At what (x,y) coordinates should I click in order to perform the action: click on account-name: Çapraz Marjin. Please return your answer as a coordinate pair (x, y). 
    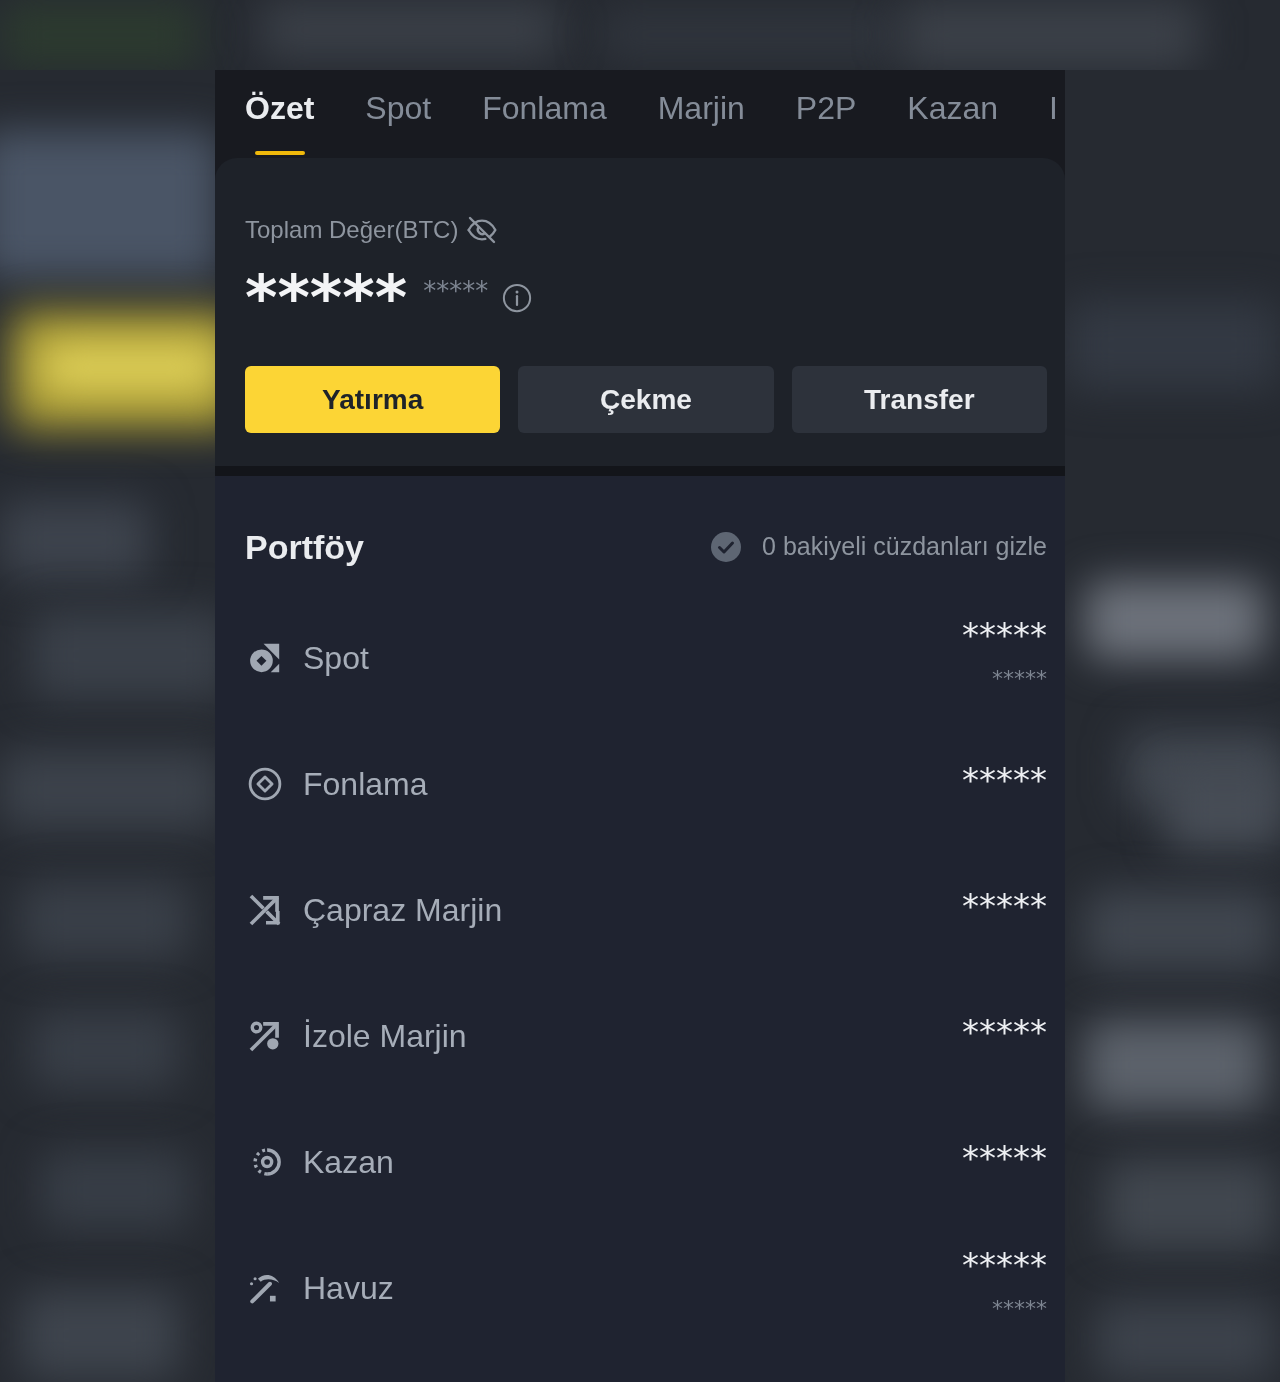
    Looking at the image, I should click on (403, 910).